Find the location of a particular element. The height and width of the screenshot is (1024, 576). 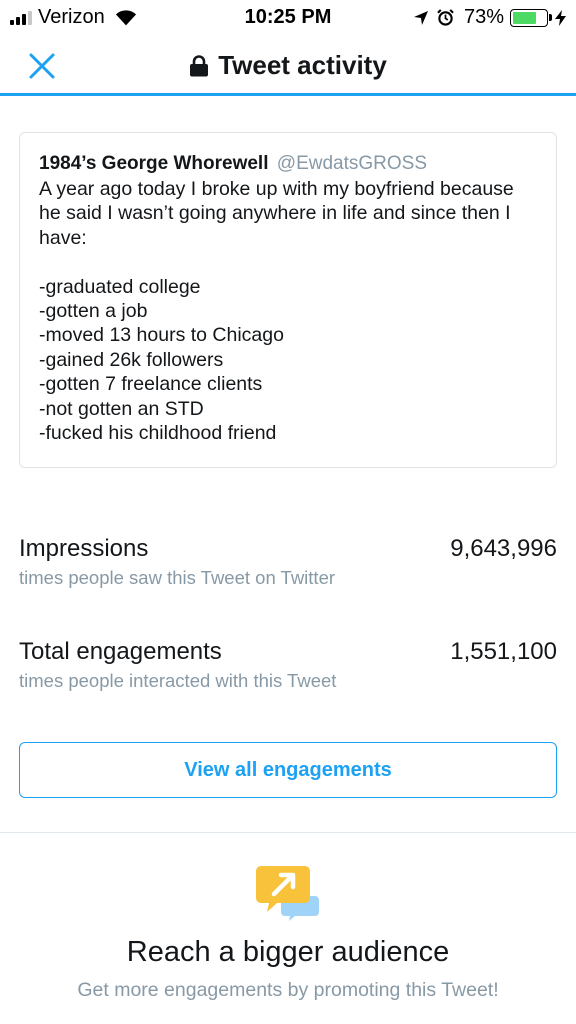

alarm-icon is located at coordinates (445, 17).